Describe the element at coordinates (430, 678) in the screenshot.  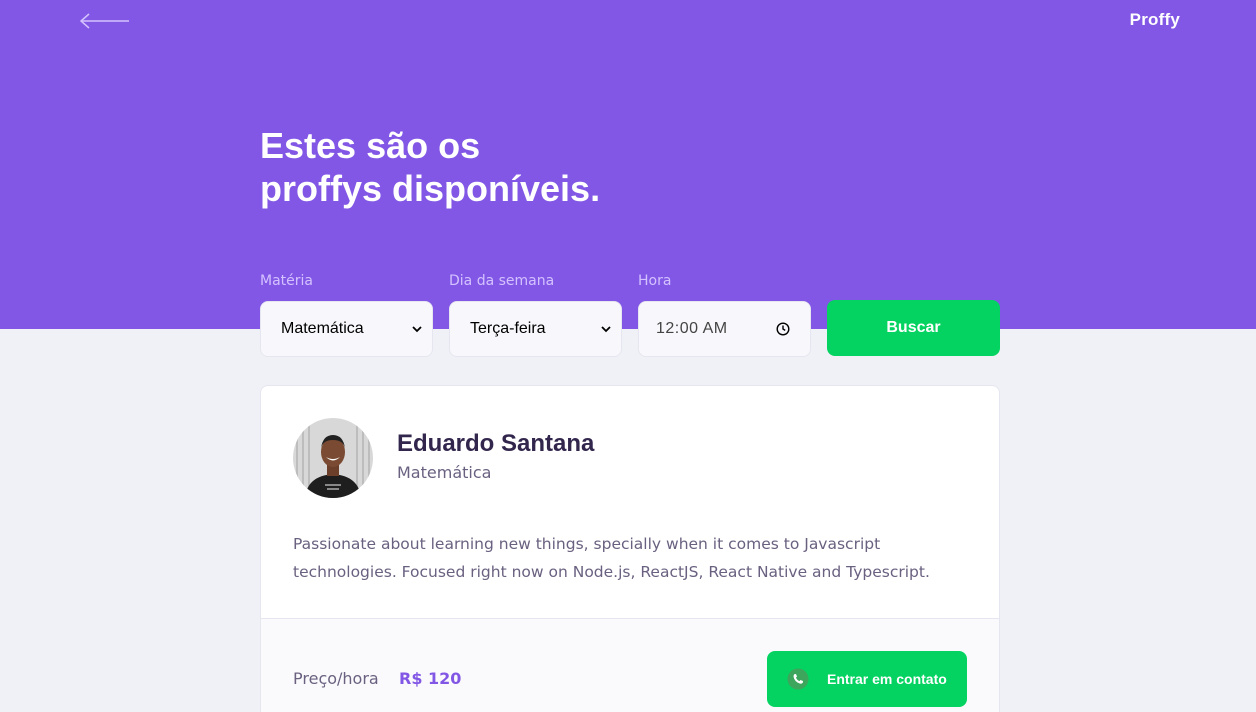
I see `price-value: R$ 120` at that location.